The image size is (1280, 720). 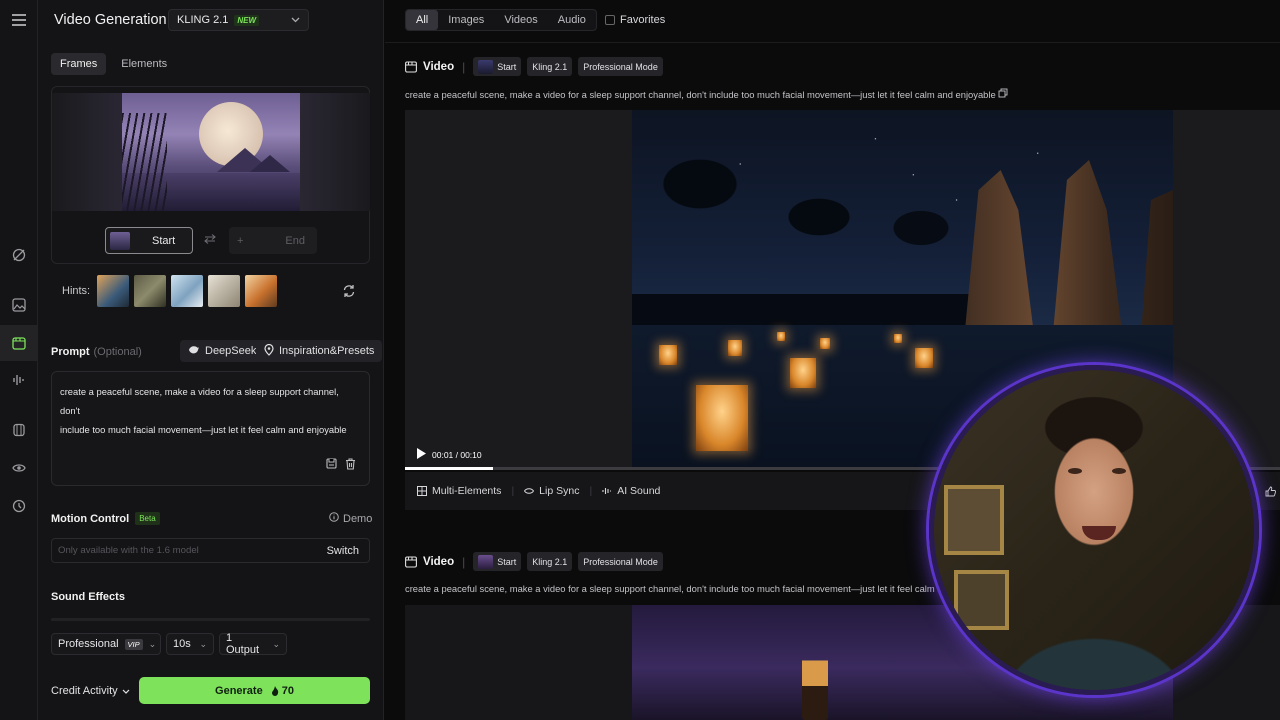 What do you see at coordinates (169, 291) in the screenshot?
I see `hints-row: Hints:` at bounding box center [169, 291].